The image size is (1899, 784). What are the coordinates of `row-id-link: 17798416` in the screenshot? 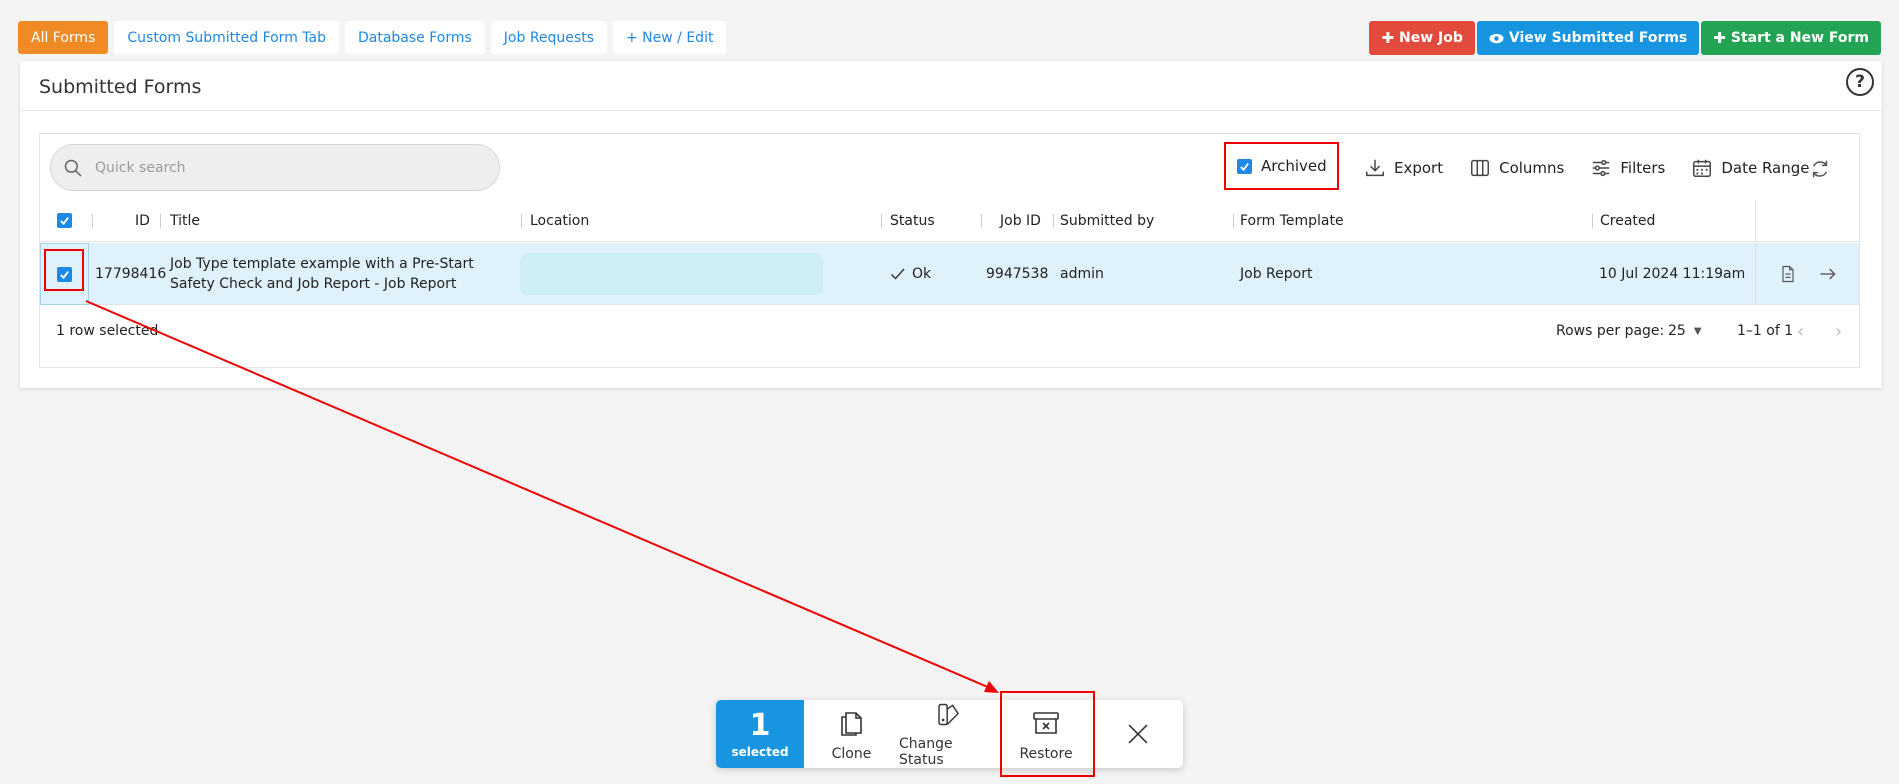 It's located at (130, 273).